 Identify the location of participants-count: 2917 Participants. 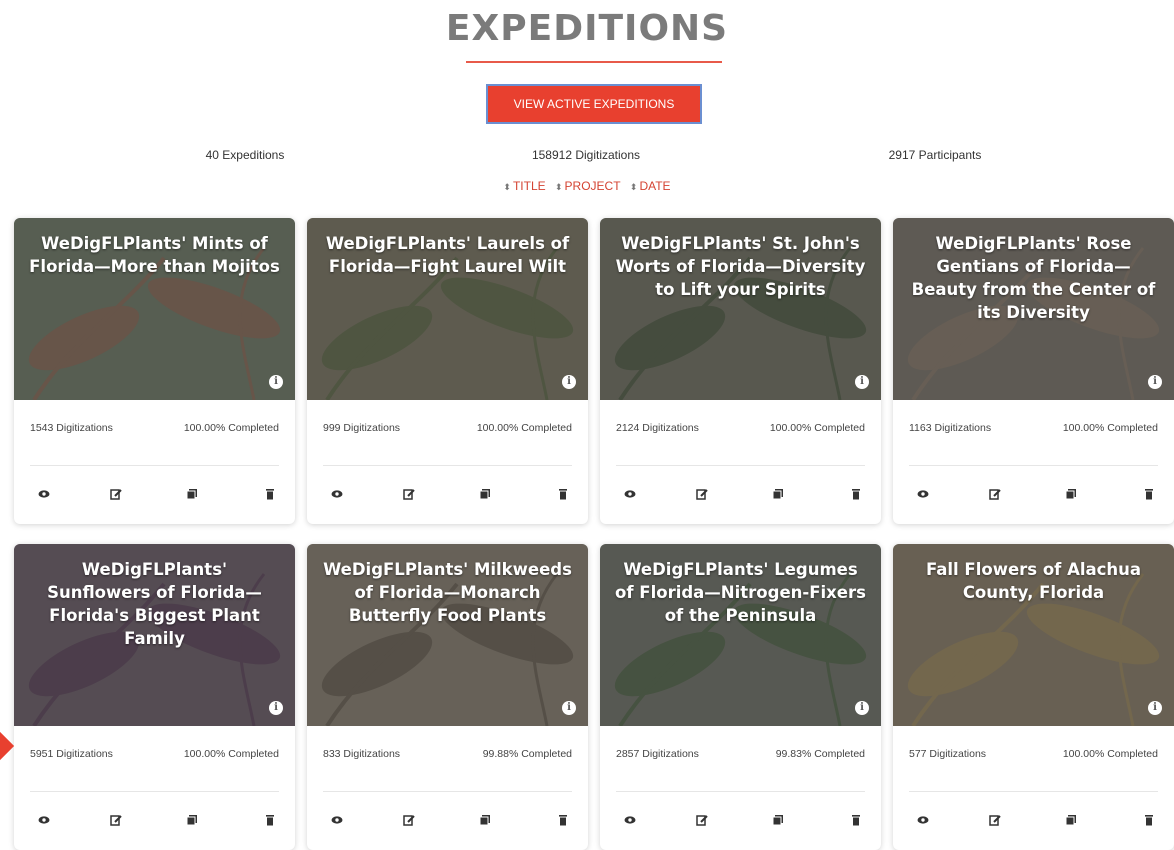
(935, 155).